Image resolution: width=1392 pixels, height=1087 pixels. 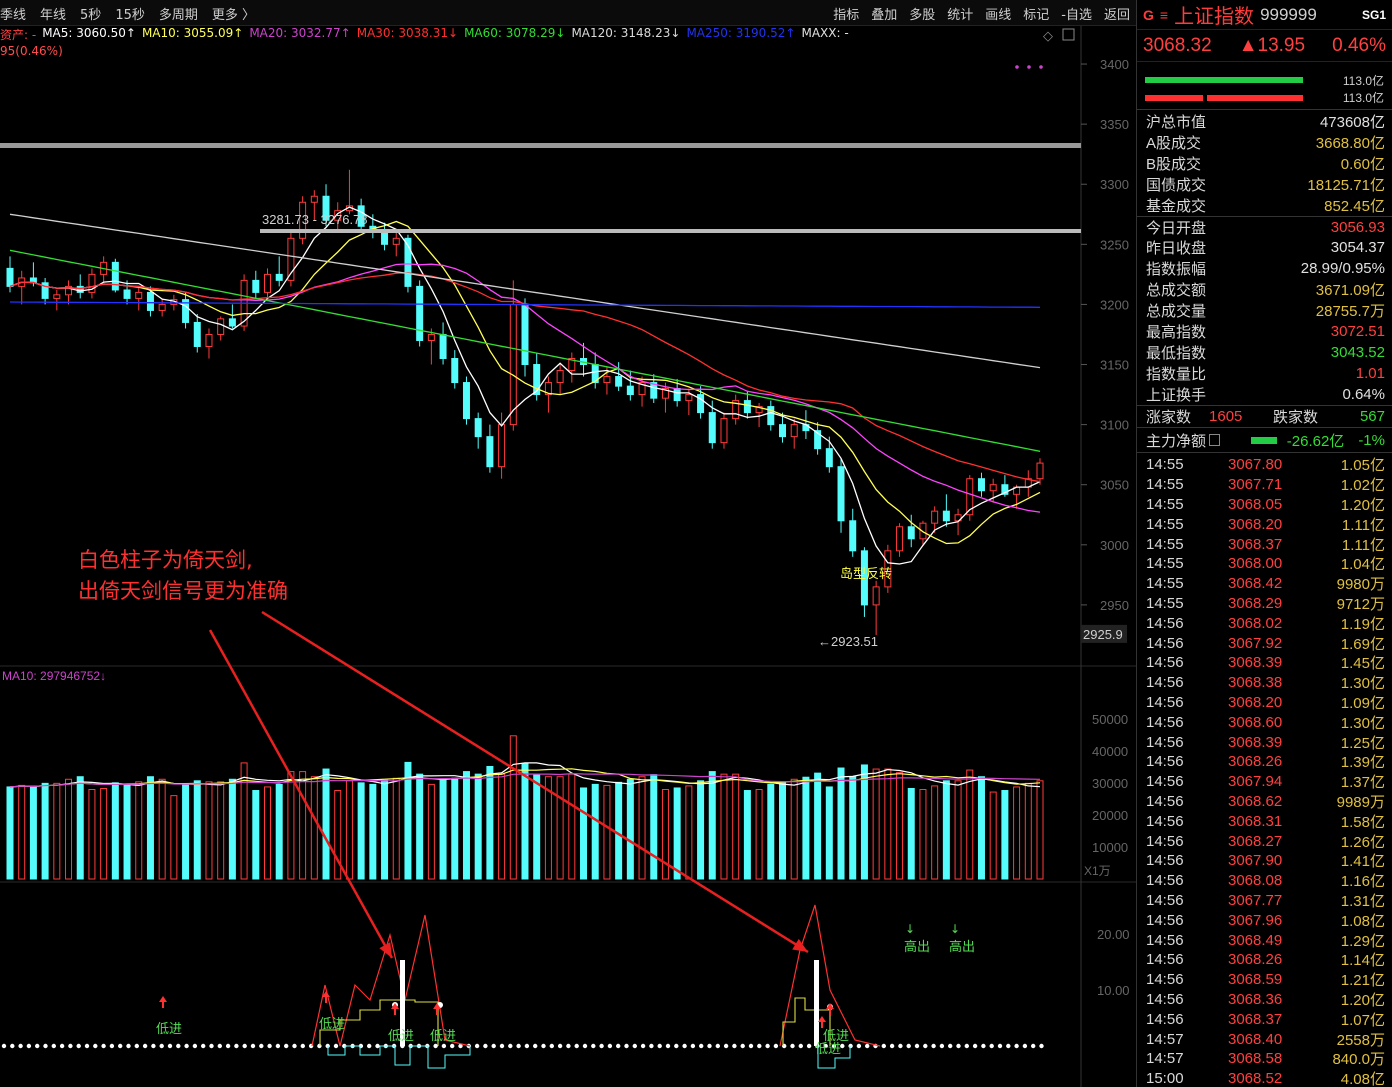 I want to click on tab-15s: 15秒, so click(x=130, y=13).